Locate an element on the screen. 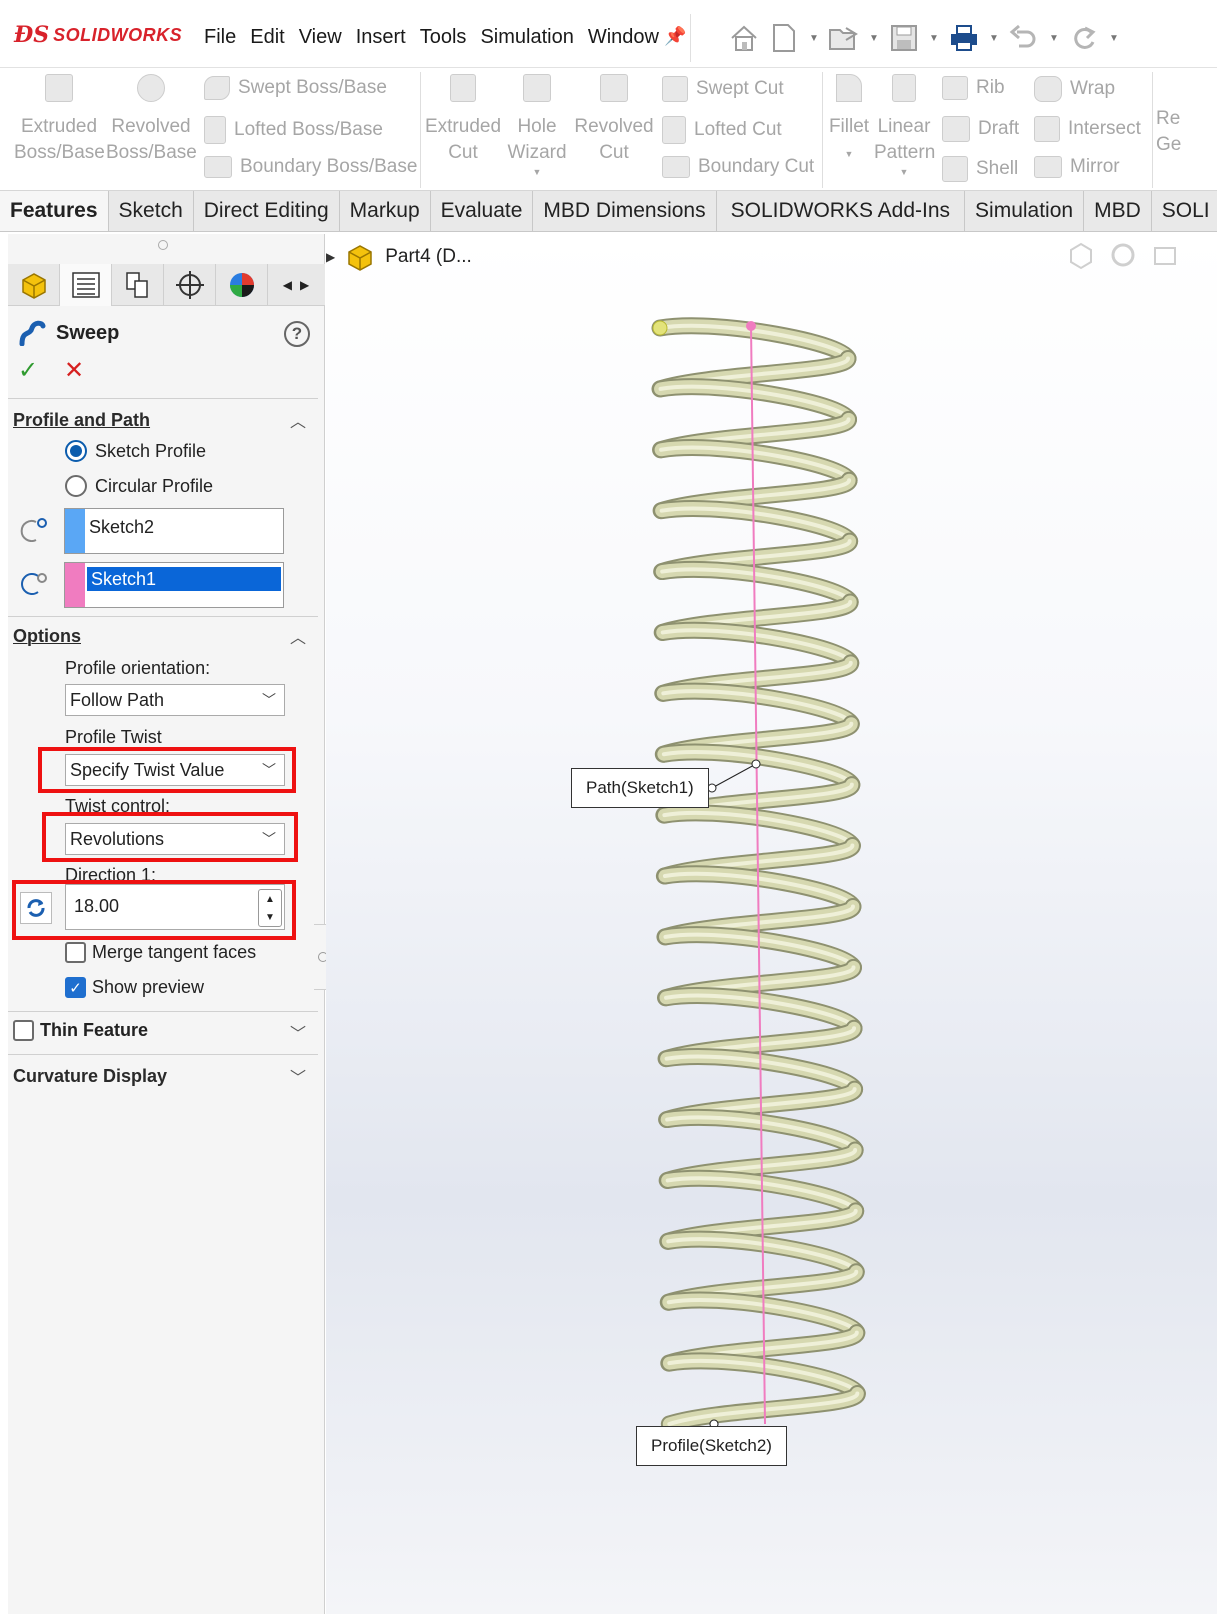 Image resolution: width=1217 pixels, height=1614 pixels. extruded-cut-button: Extruded Cut is located at coordinates (463, 120).